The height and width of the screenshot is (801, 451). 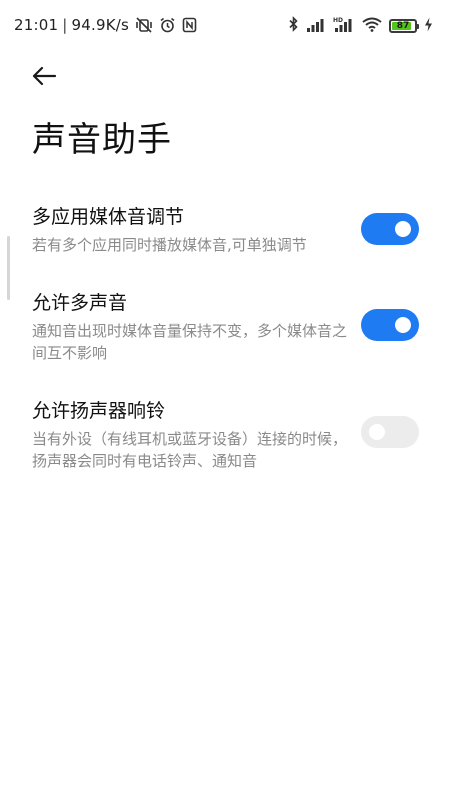 I want to click on setting-title: 允许扬声器响铃, so click(x=99, y=411).